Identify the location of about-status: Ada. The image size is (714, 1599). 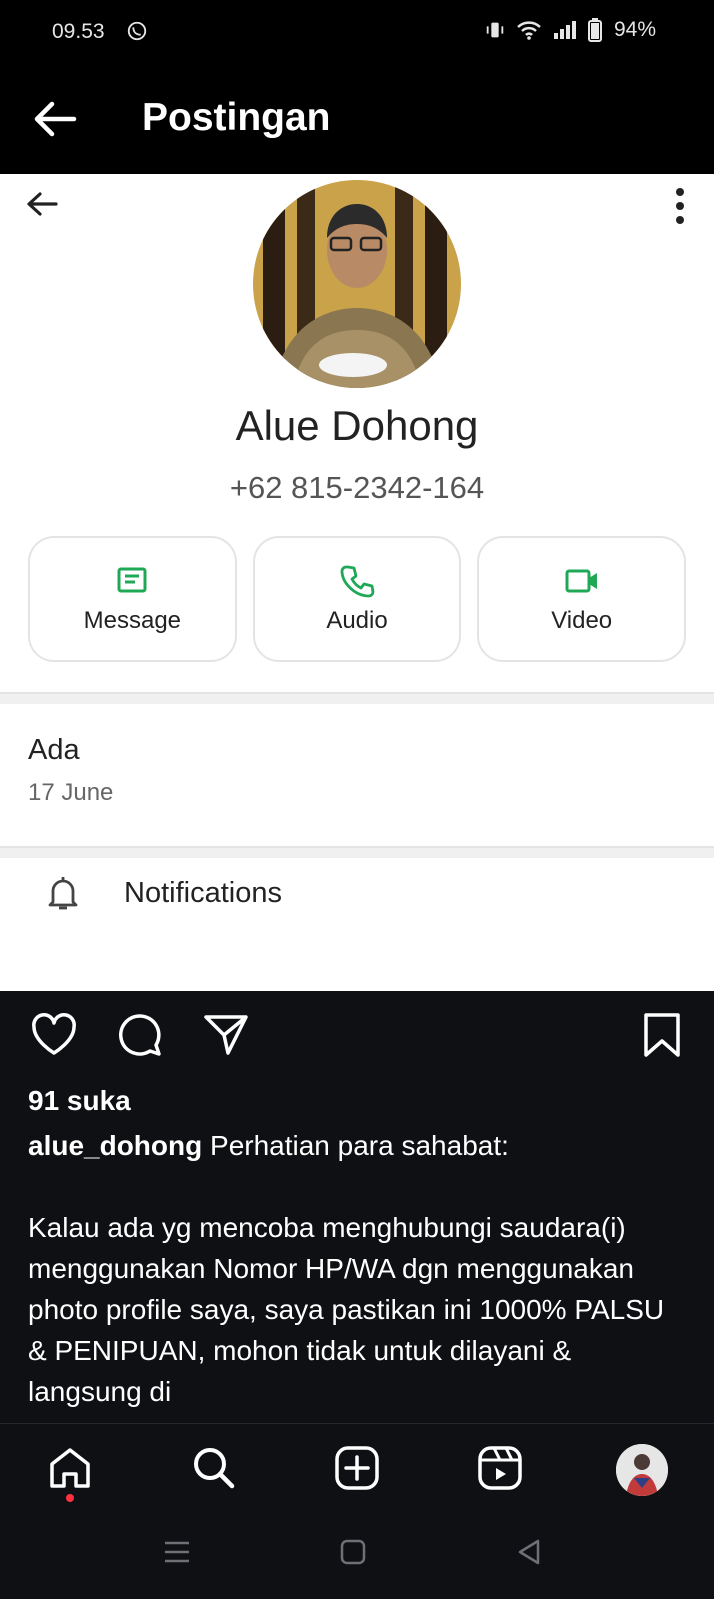
(54, 750).